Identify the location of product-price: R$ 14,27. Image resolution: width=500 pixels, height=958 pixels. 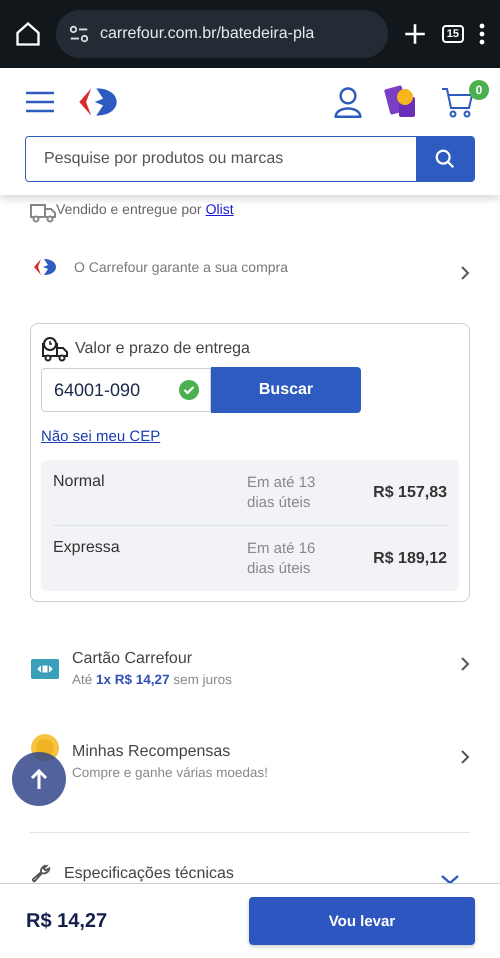
(67, 921).